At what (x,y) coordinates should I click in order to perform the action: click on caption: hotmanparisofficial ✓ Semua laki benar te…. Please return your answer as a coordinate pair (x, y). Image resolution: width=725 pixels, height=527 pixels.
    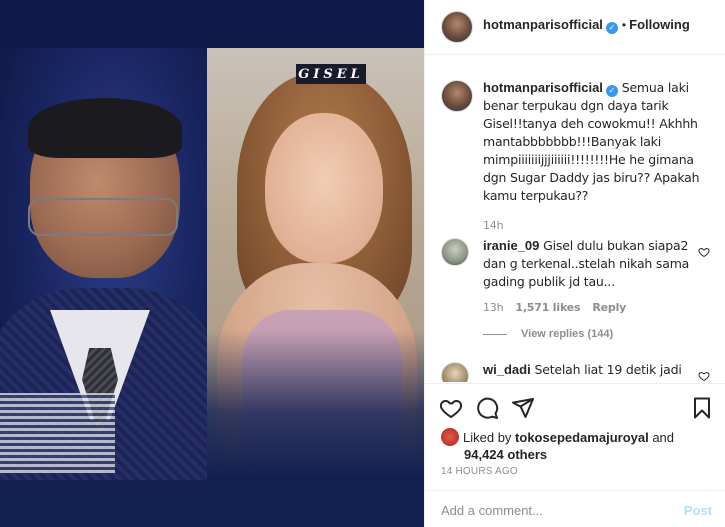
    Looking at the image, I should click on (599, 157).